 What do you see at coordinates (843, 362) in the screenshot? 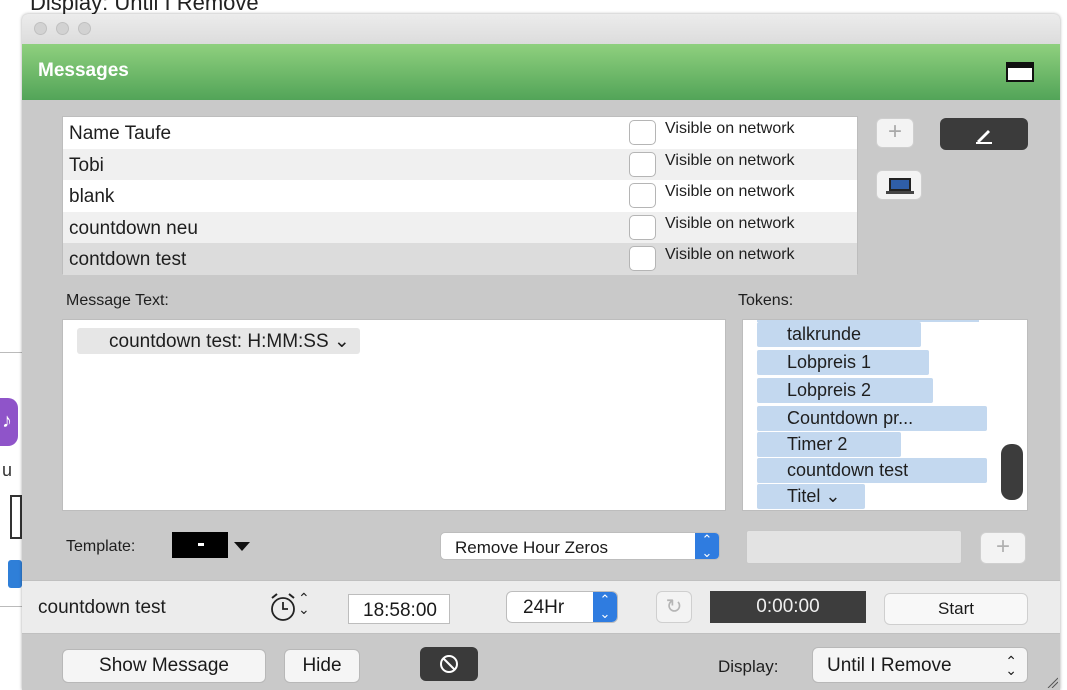
I see `token-item: Lobpreis 1` at bounding box center [843, 362].